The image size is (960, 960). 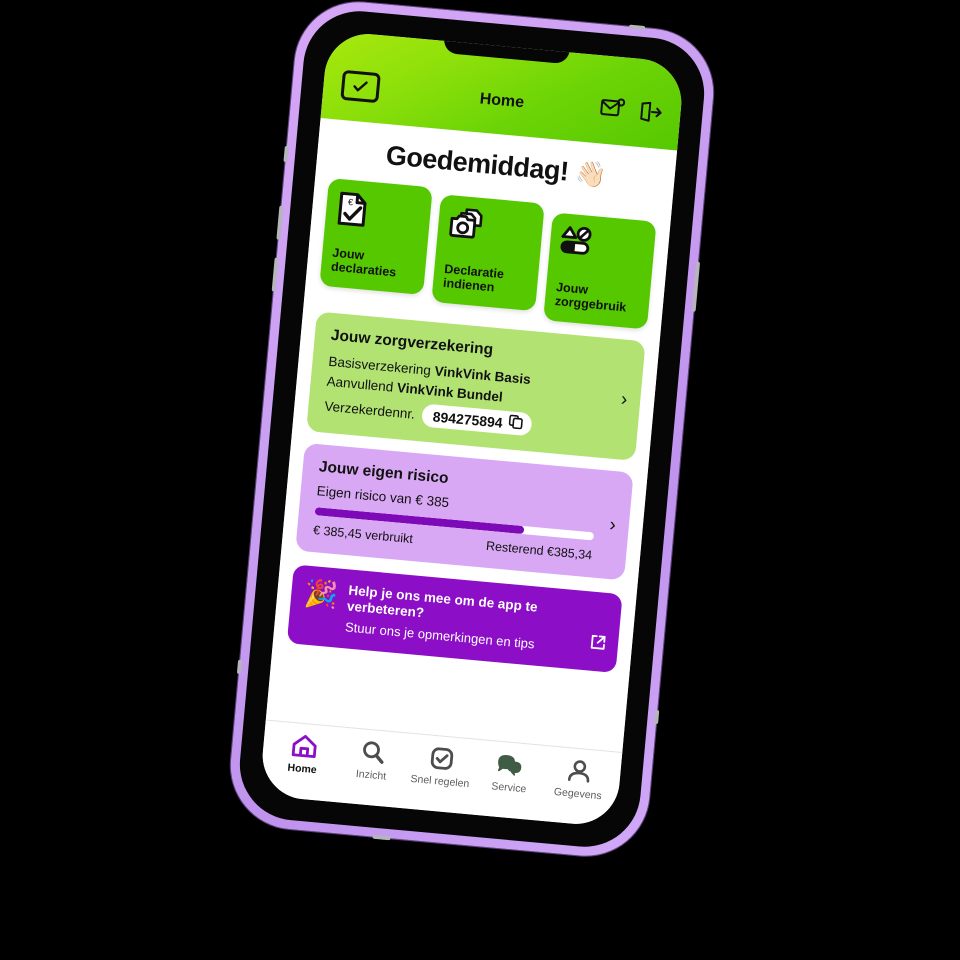 What do you see at coordinates (286, 154) in the screenshot?
I see `phone-side-button` at bounding box center [286, 154].